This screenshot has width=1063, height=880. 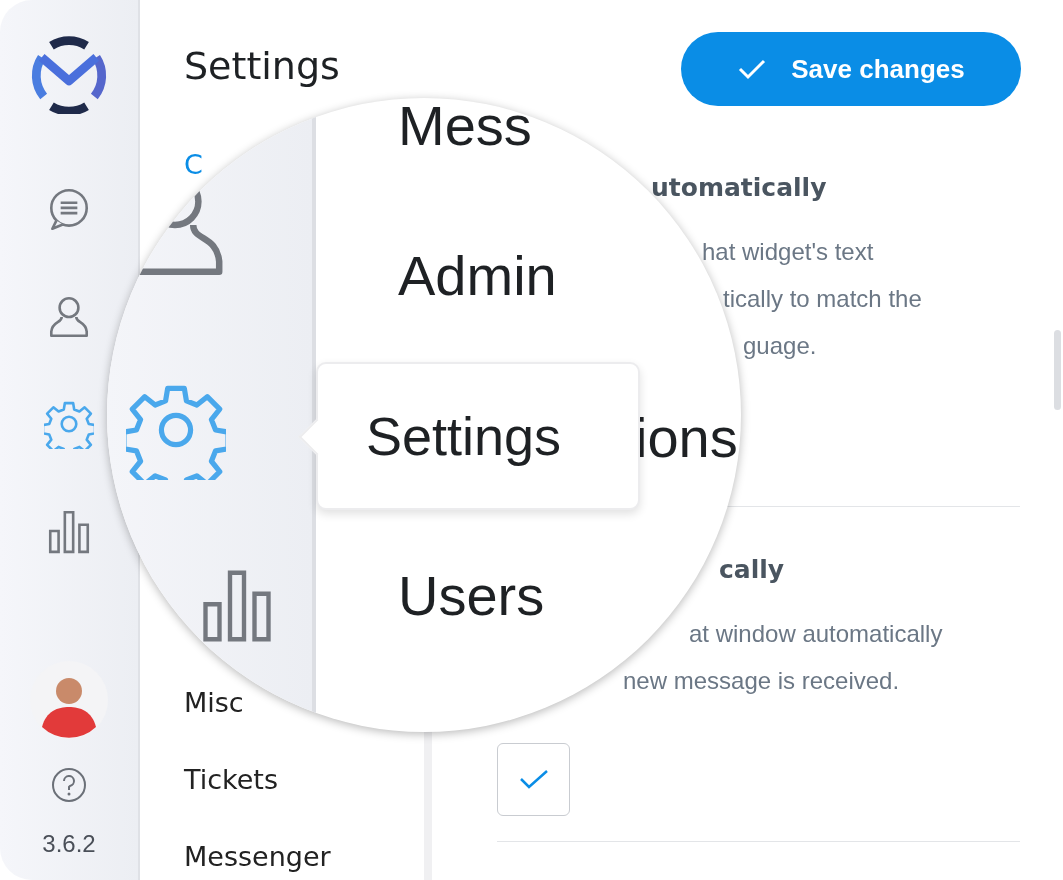 What do you see at coordinates (816, 634) in the screenshot?
I see `setting-description: at window automatically` at bounding box center [816, 634].